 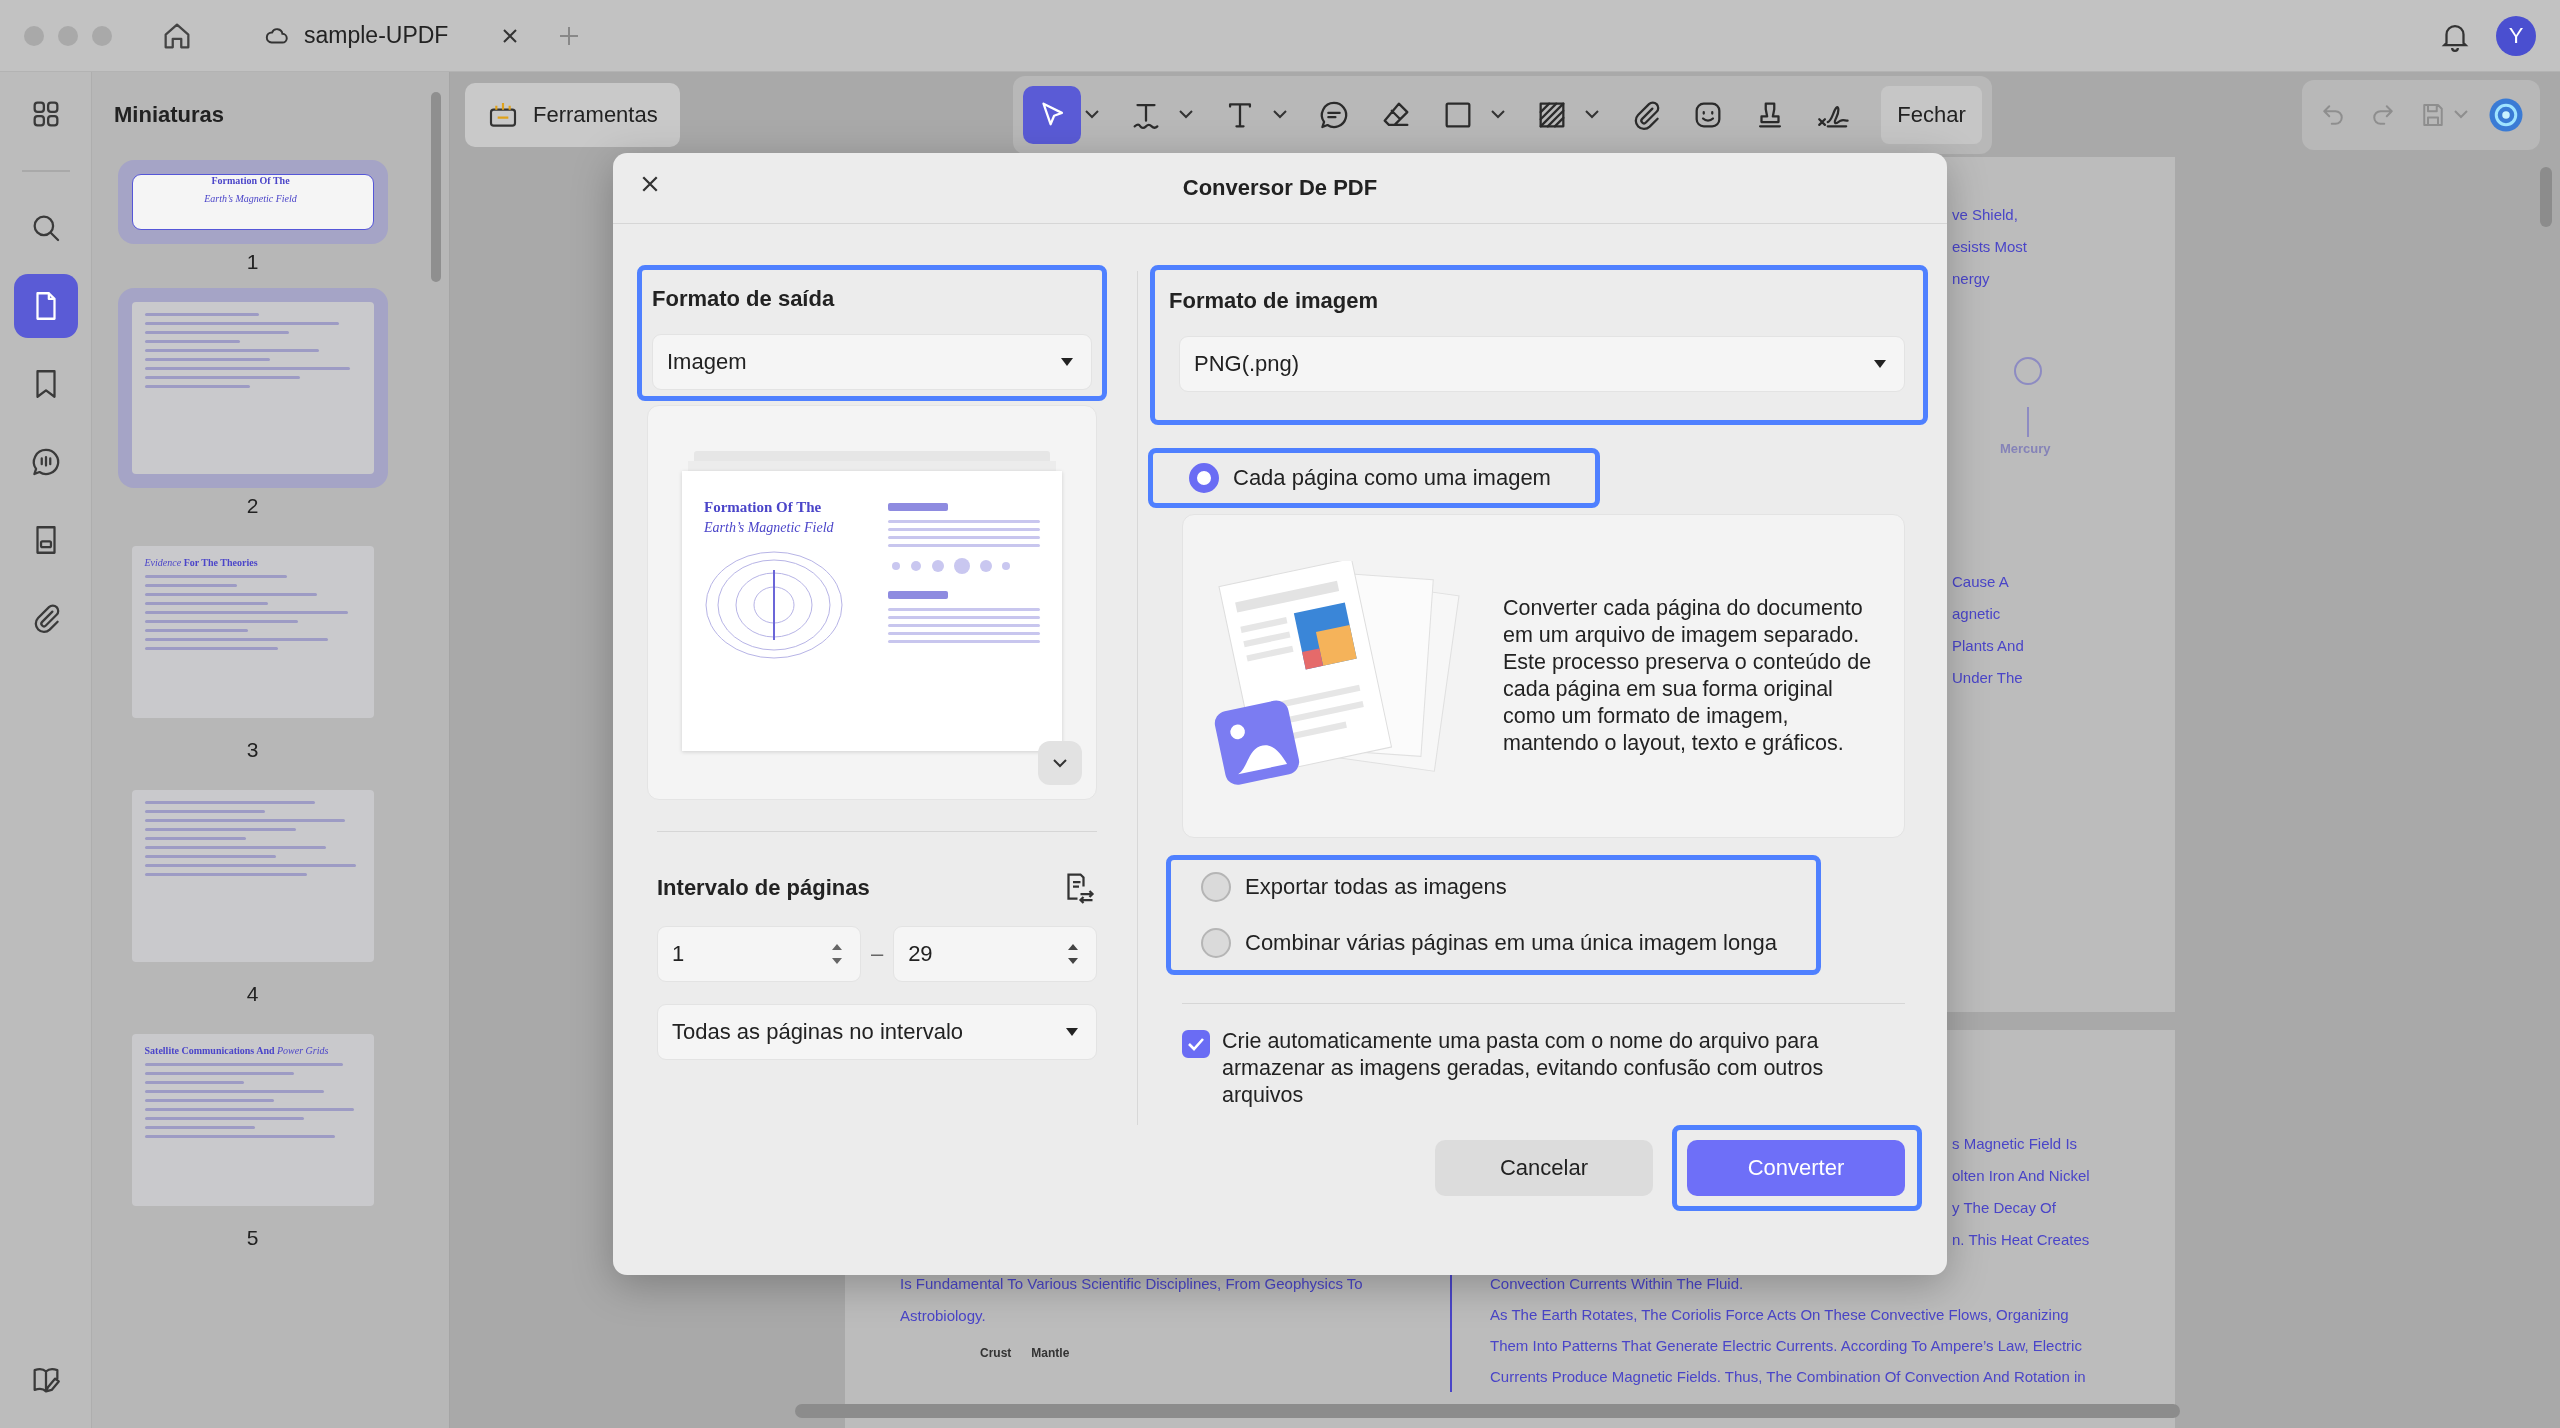 What do you see at coordinates (1274, 301) in the screenshot?
I see `field-label: Formato de imagem` at bounding box center [1274, 301].